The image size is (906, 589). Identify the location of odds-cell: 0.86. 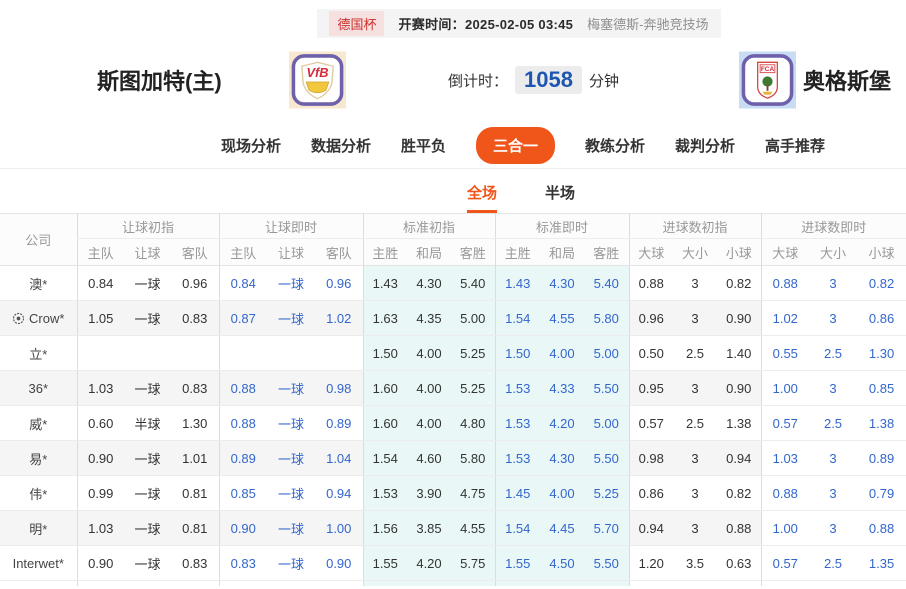
(650, 493).